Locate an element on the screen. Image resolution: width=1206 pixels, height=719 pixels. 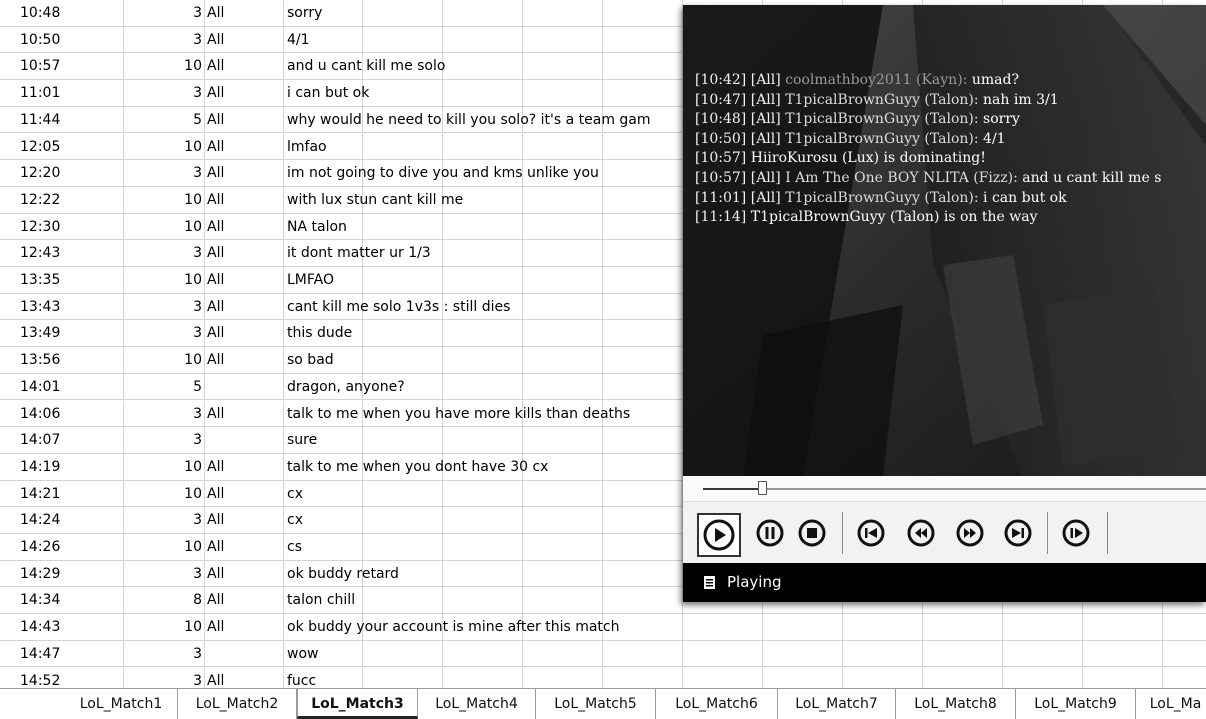
message-cell: with lux stun cant kill me is located at coordinates (373, 200).